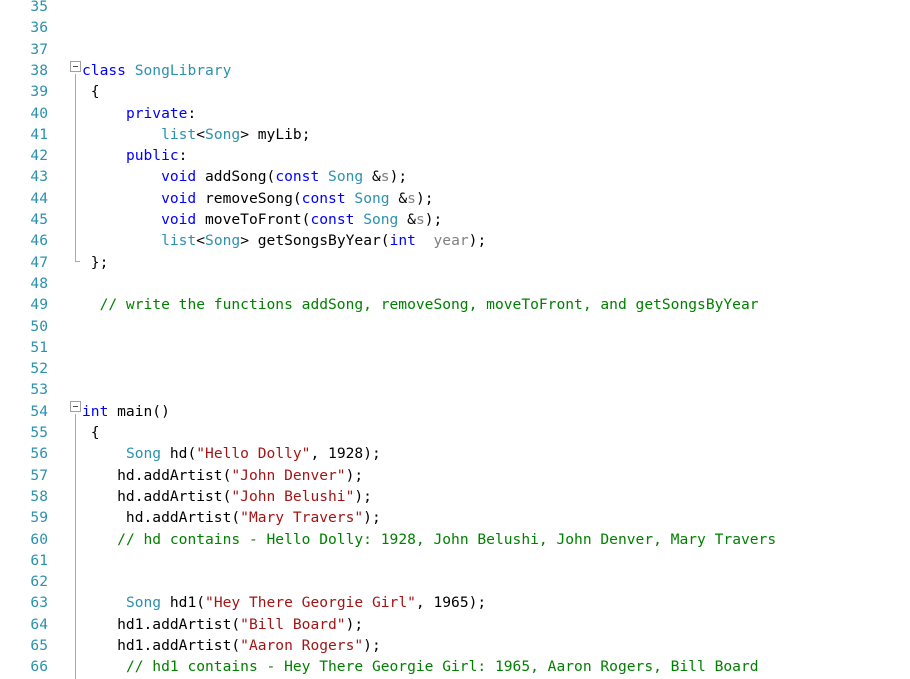 Image resolution: width=910 pixels, height=679 pixels. I want to click on code-line-40: private:, so click(139, 113).